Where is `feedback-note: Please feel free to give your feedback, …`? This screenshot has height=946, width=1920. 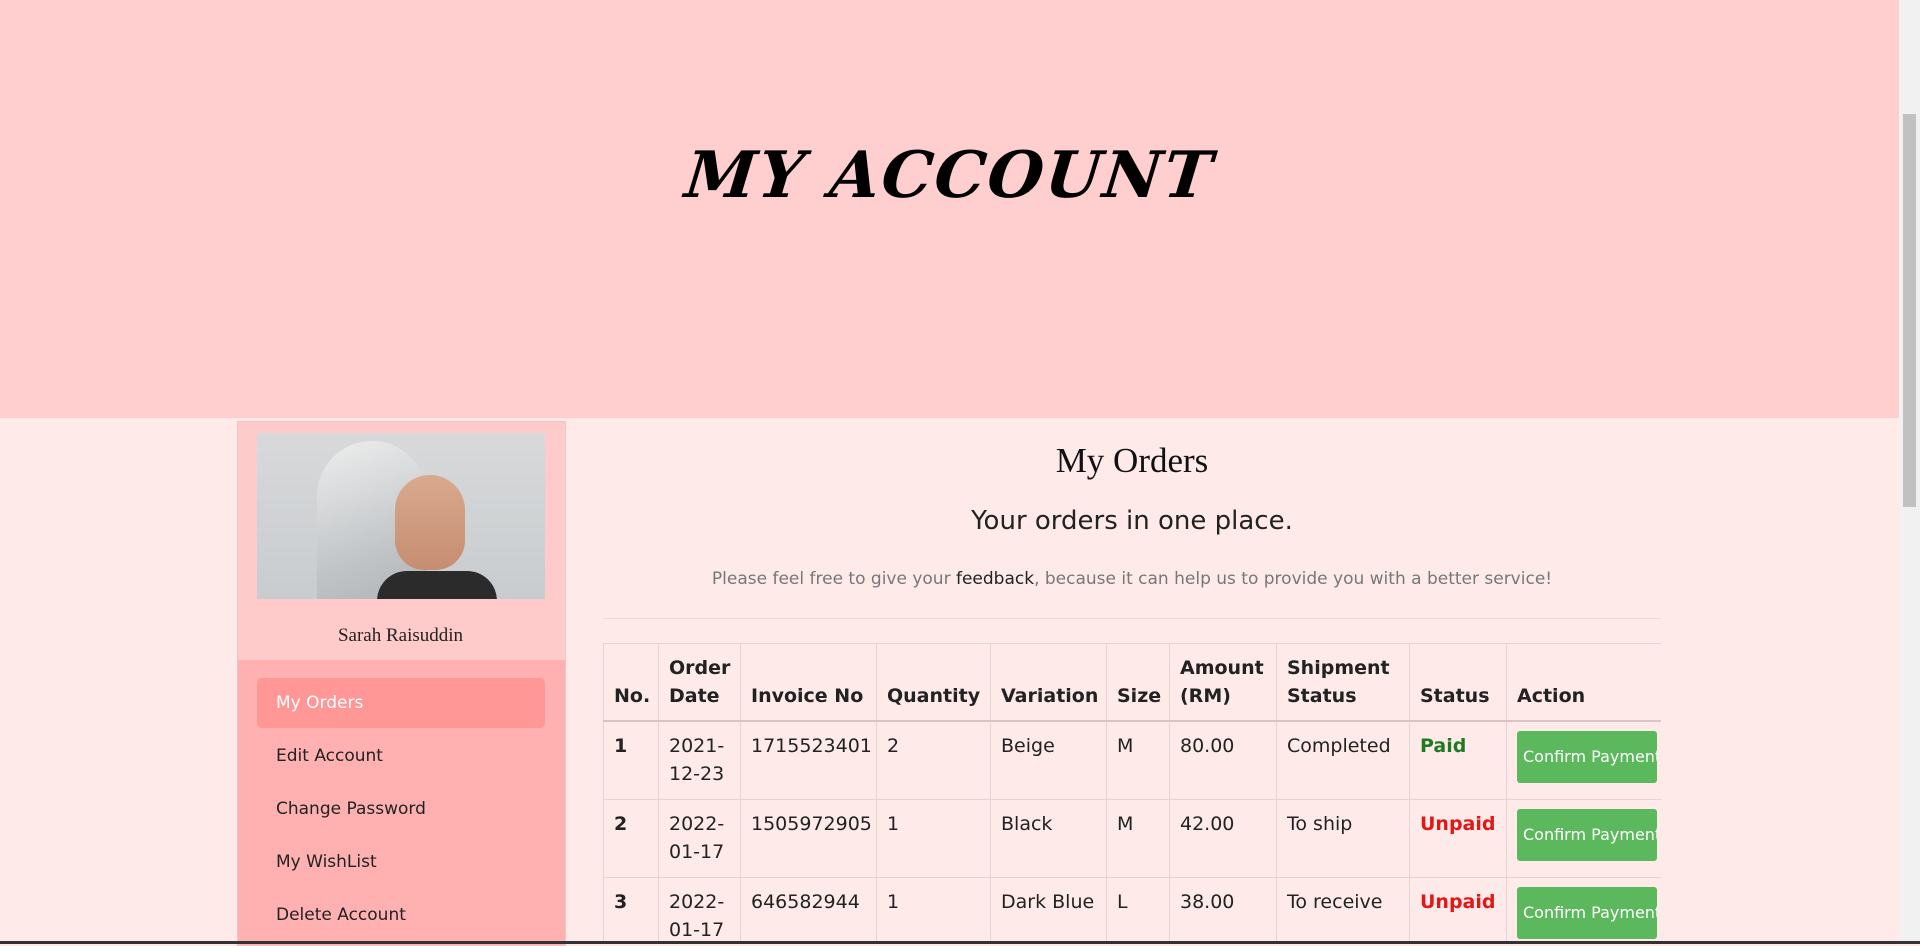 feedback-note: Please feel free to give your feedback, … is located at coordinates (1132, 579).